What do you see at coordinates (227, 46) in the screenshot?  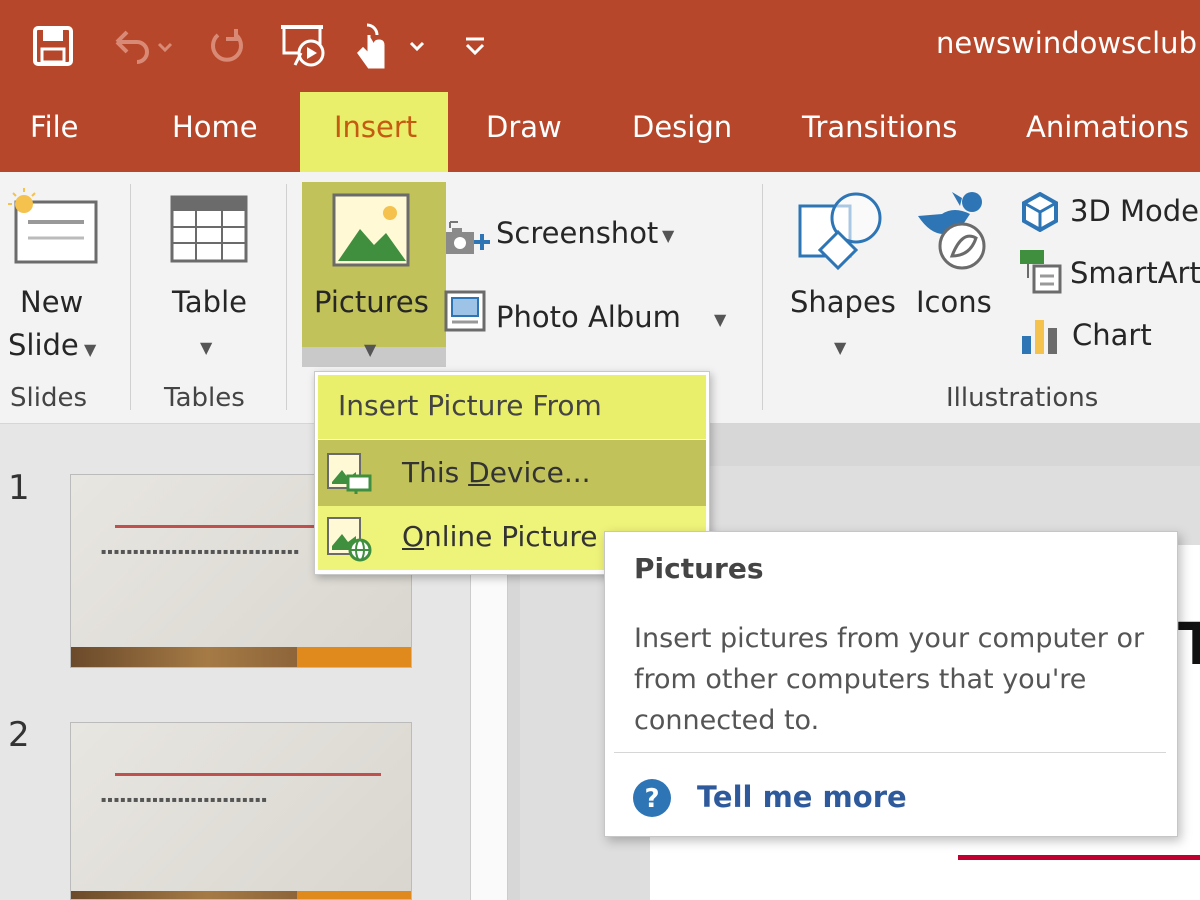 I see `redo-icon` at bounding box center [227, 46].